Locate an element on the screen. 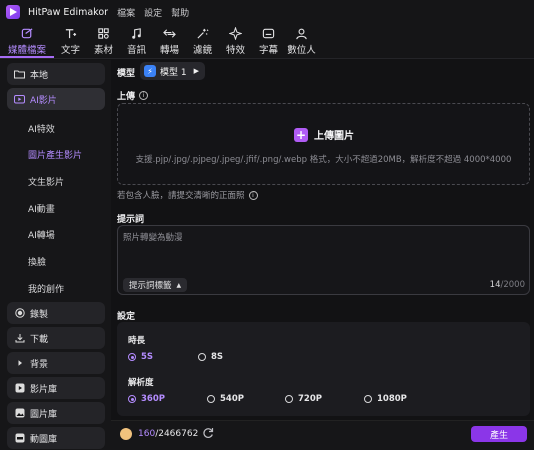  resolution-option-360p: 360P is located at coordinates (146, 399).